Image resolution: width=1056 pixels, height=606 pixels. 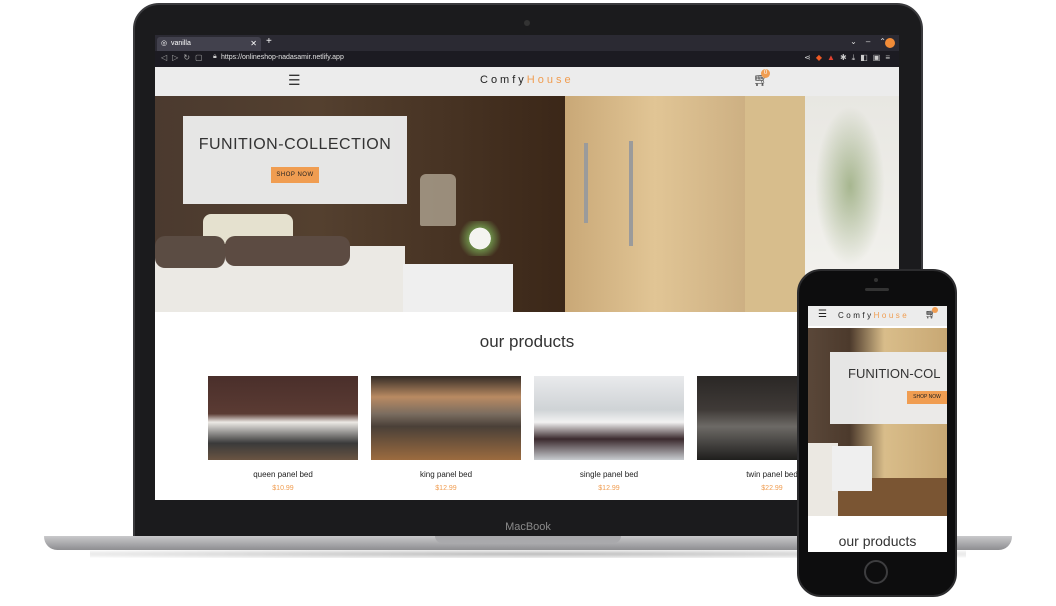 I want to click on download-icon: ⤓, so click(x=856, y=57).